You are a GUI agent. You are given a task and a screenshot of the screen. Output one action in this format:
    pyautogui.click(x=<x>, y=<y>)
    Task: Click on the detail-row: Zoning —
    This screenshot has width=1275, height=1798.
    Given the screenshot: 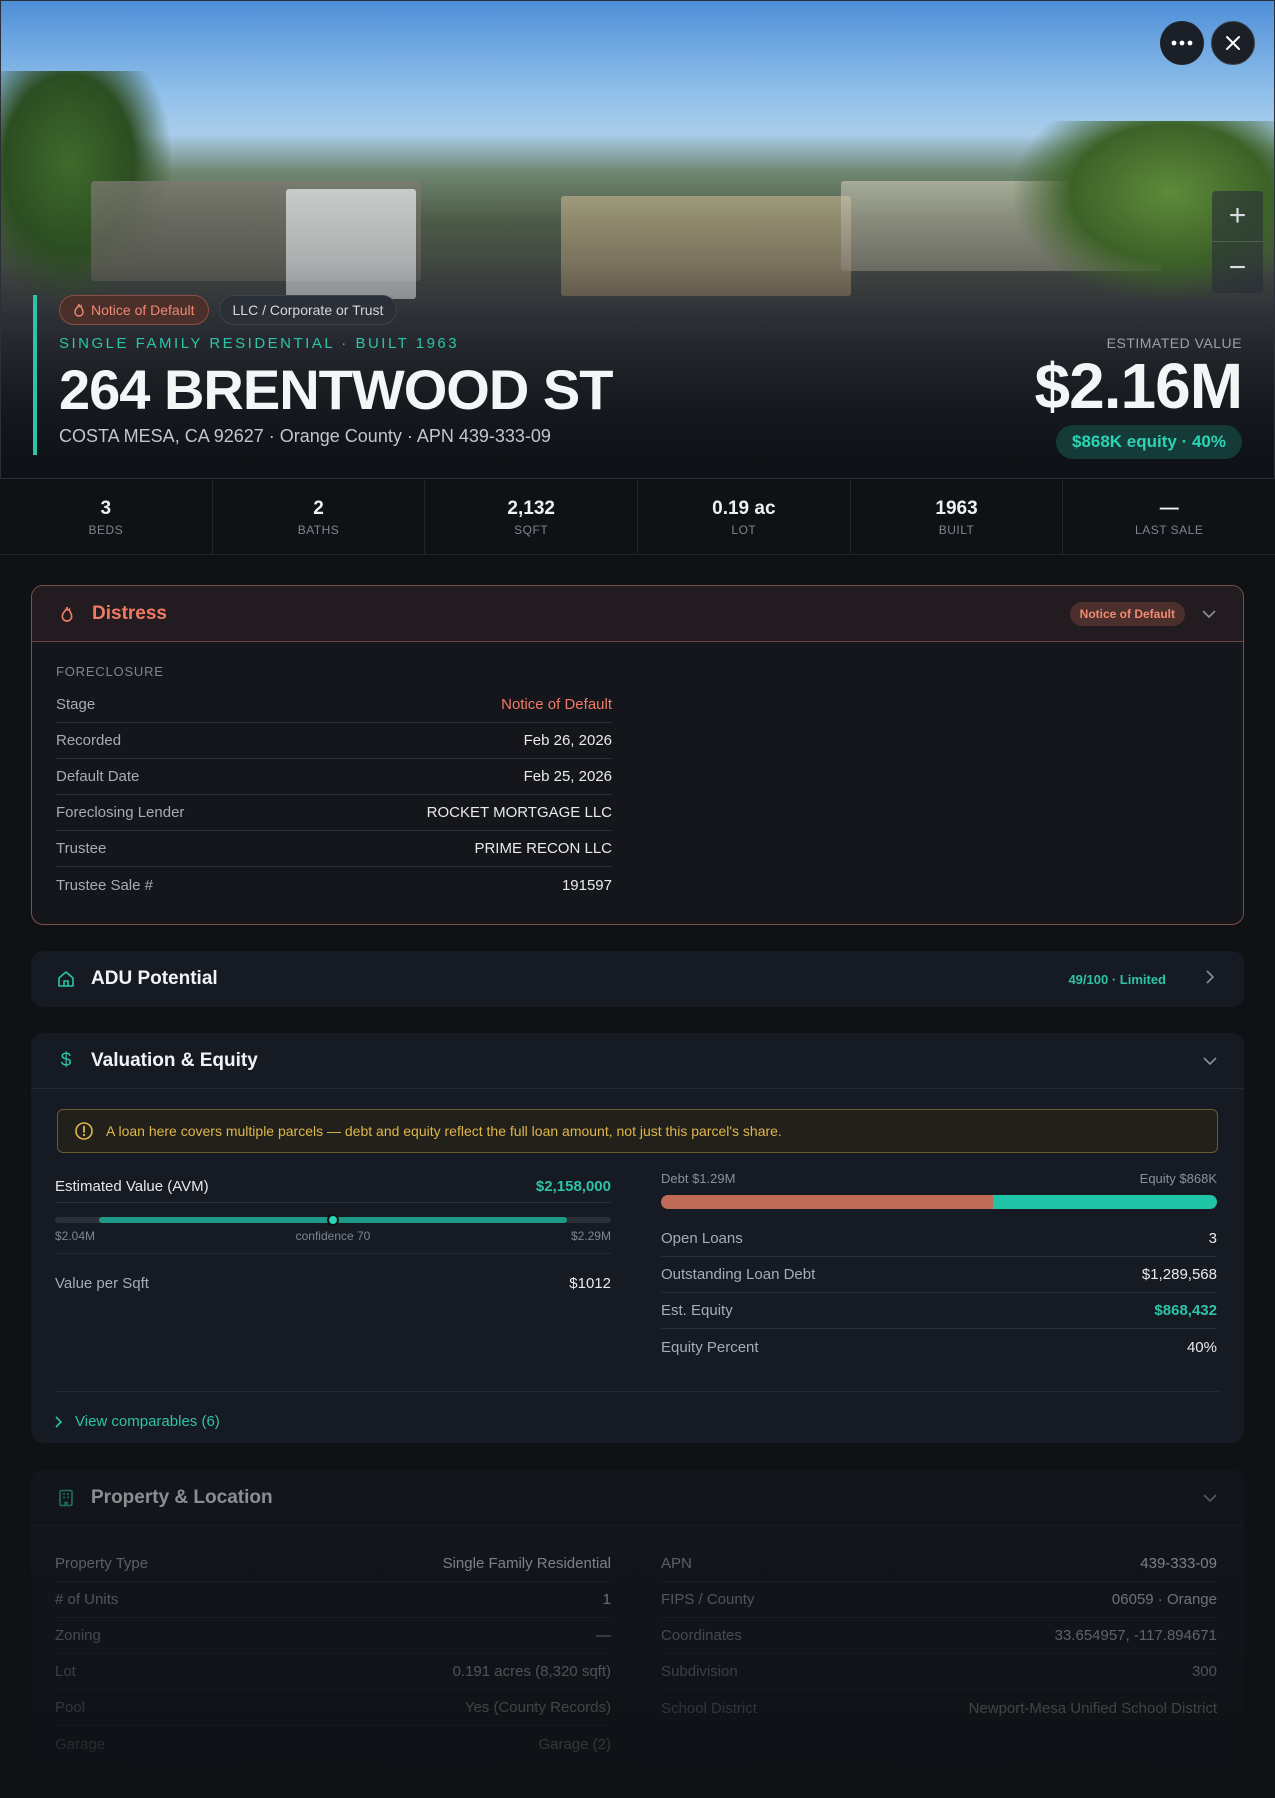 What is the action you would take?
    pyautogui.click(x=333, y=1636)
    